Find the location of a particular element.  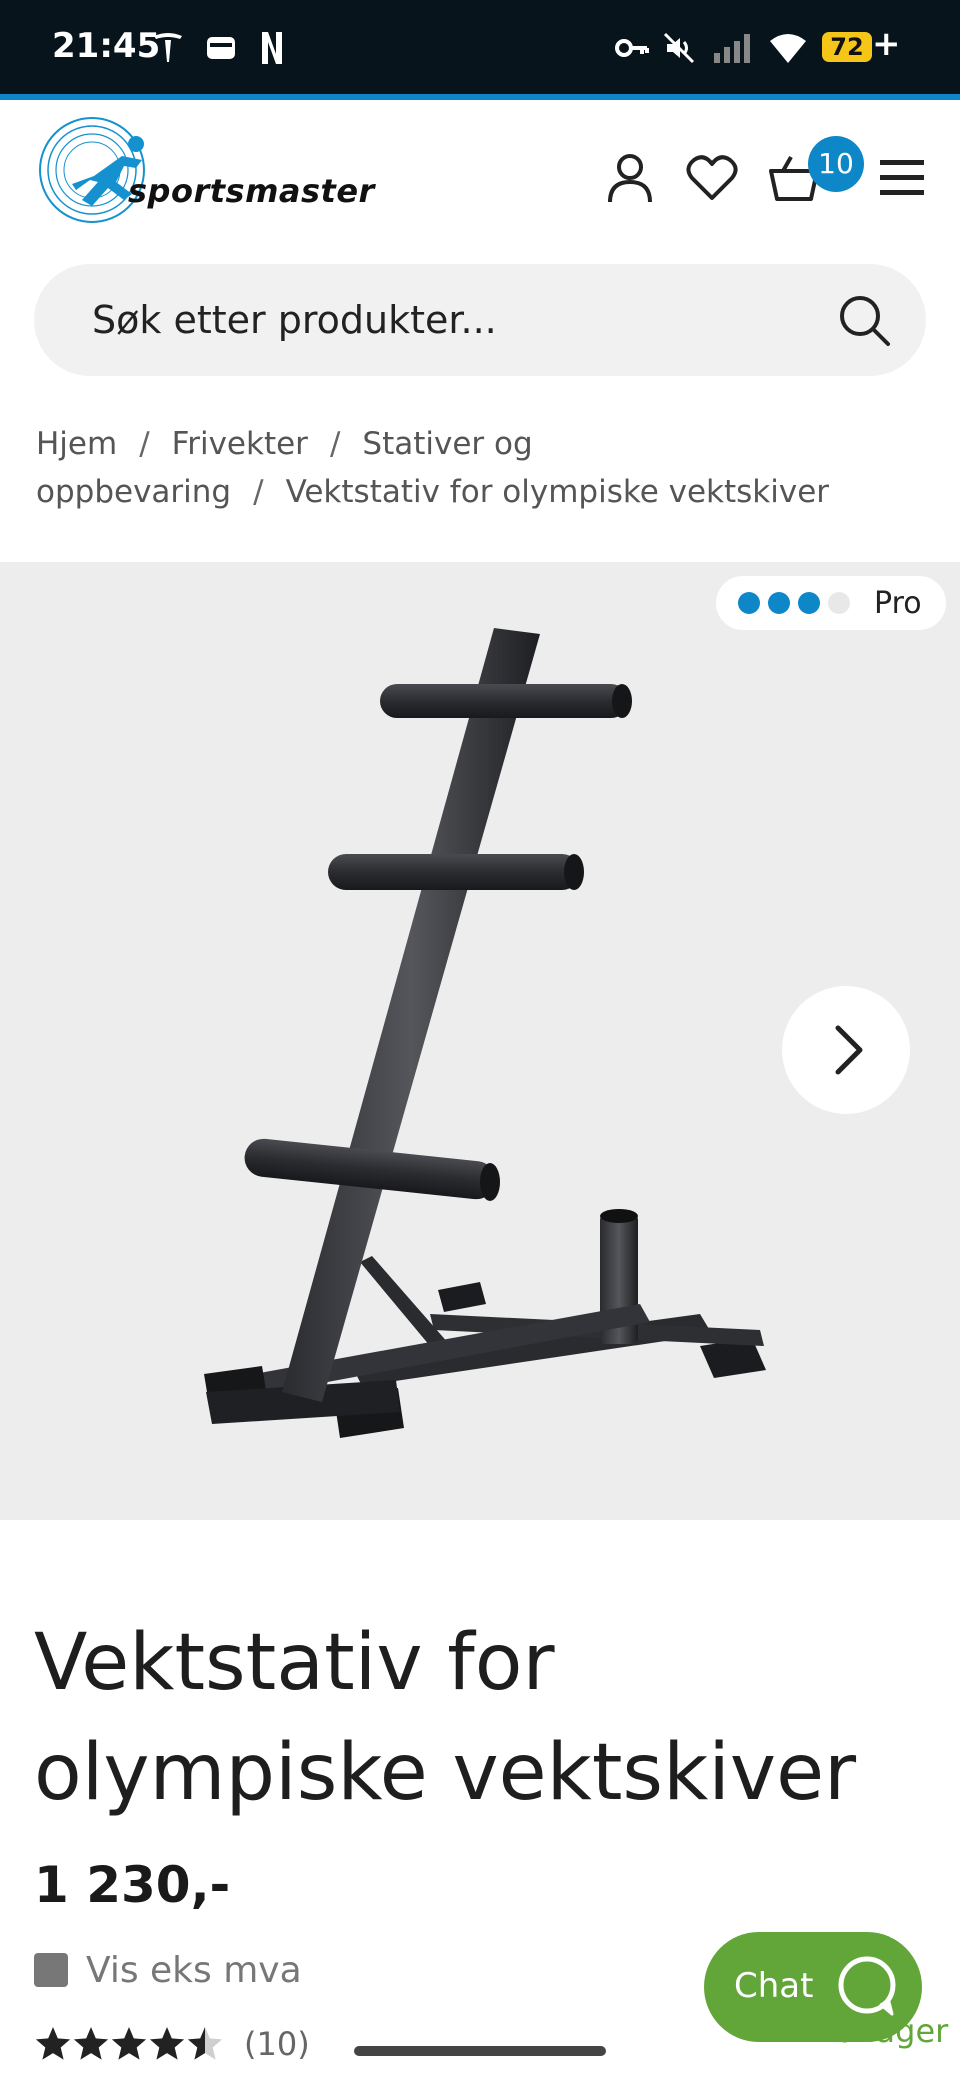

netflix-icon is located at coordinates (272, 48).